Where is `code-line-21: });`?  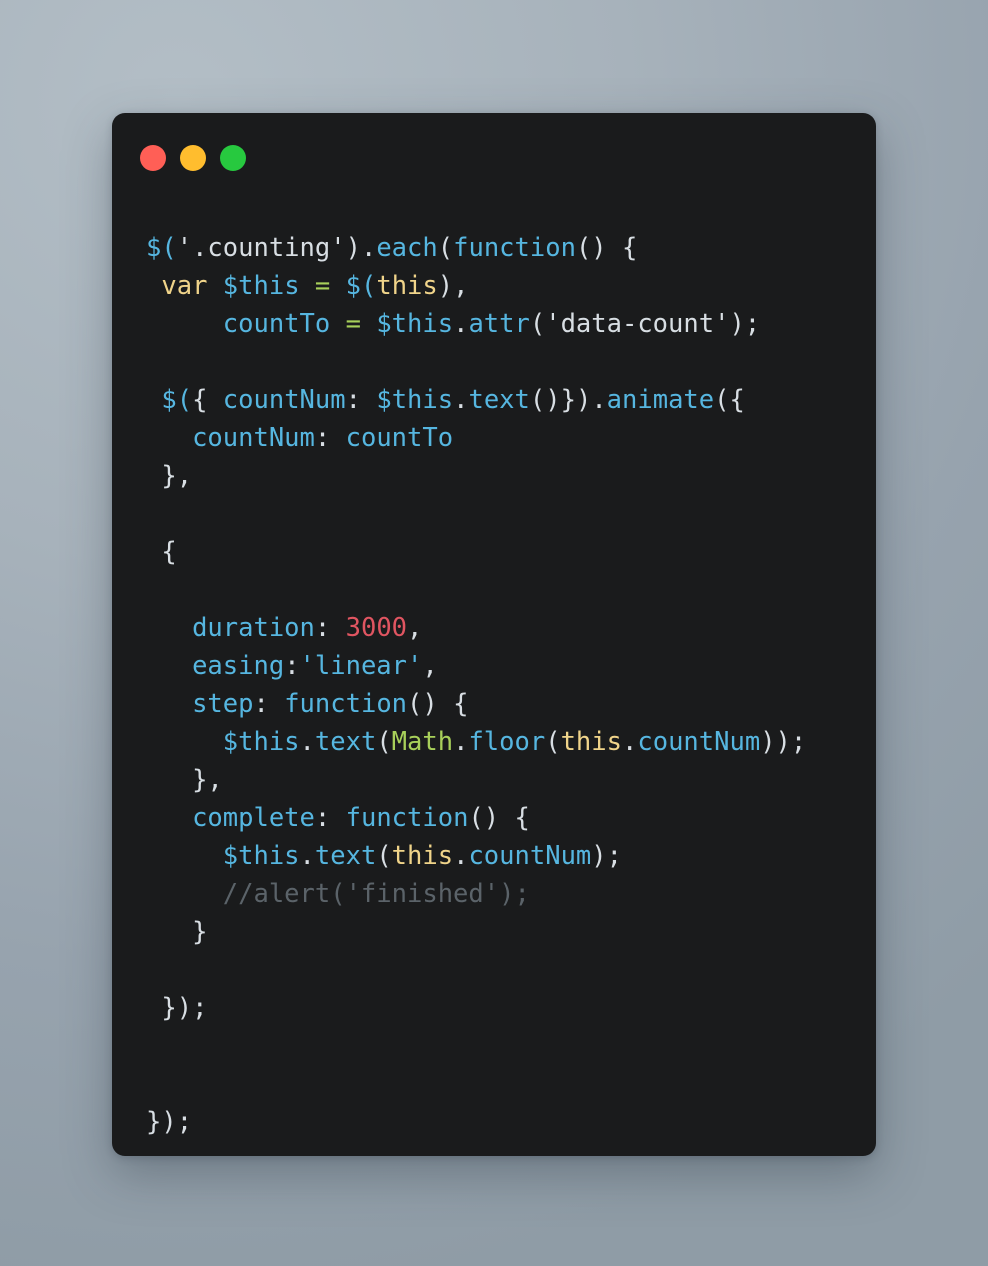
code-line-21: }); is located at coordinates (184, 1008).